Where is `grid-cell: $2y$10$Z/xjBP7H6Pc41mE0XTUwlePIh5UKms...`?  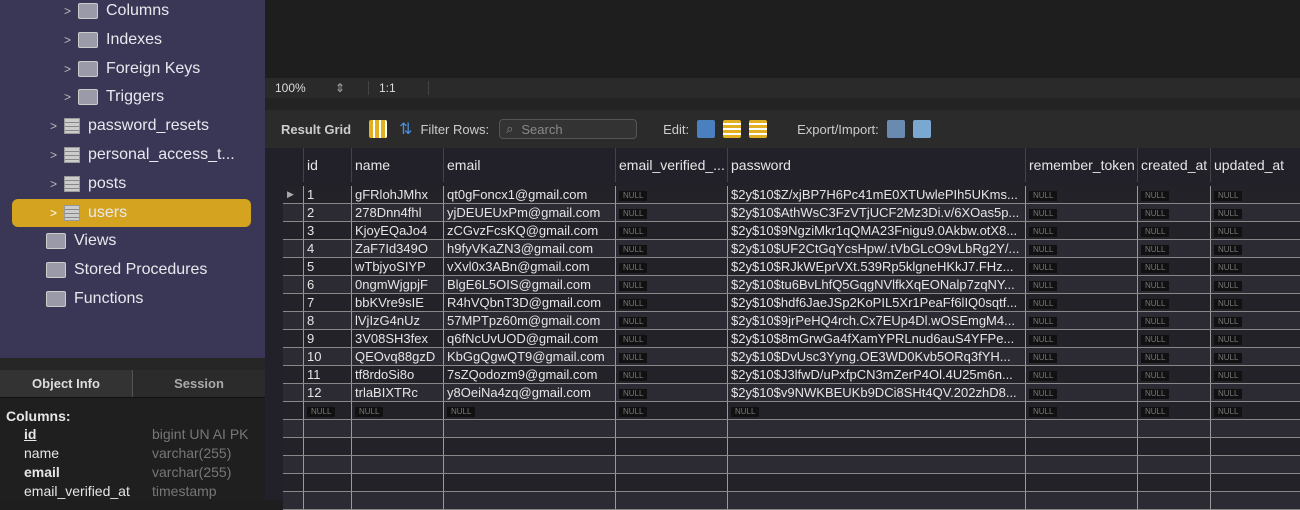
grid-cell: $2y$10$Z/xjBP7H6Pc41mE0XTUwlePIh5UKms... is located at coordinates (876, 194).